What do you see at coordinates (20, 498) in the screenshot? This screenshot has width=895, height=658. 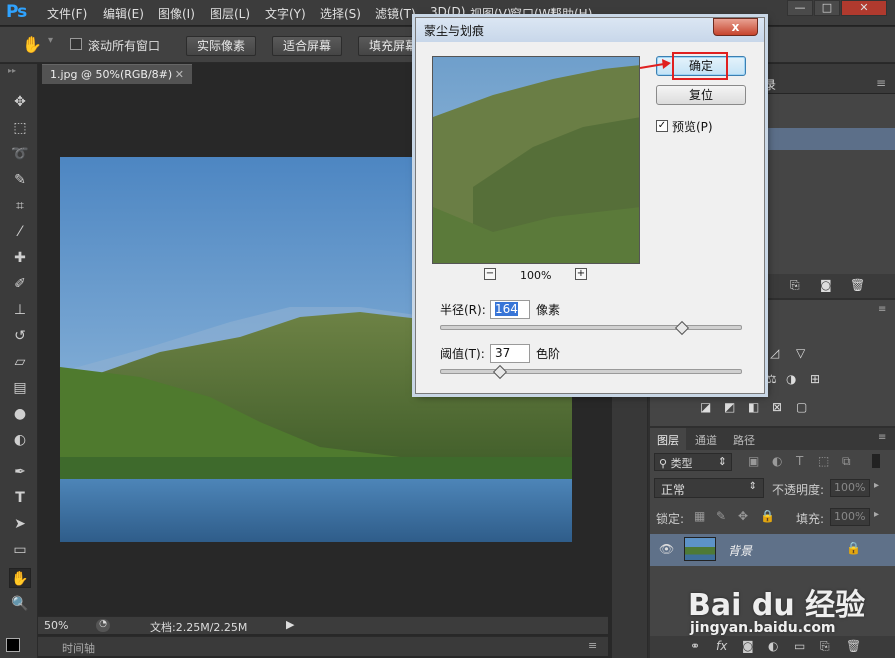 I see `type-tool-icon: T` at bounding box center [20, 498].